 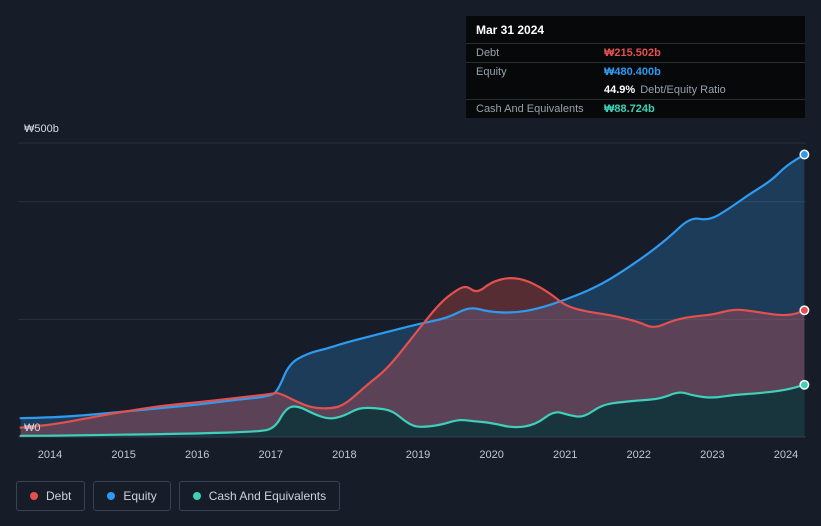 What do you see at coordinates (635, 30) in the screenshot?
I see `tooltip-date: Mar 31 2024` at bounding box center [635, 30].